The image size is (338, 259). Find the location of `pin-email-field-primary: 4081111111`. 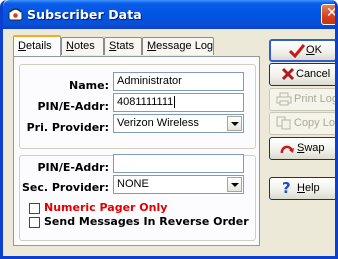

pin-email-field-primary: 4081111111 is located at coordinates (178, 102).